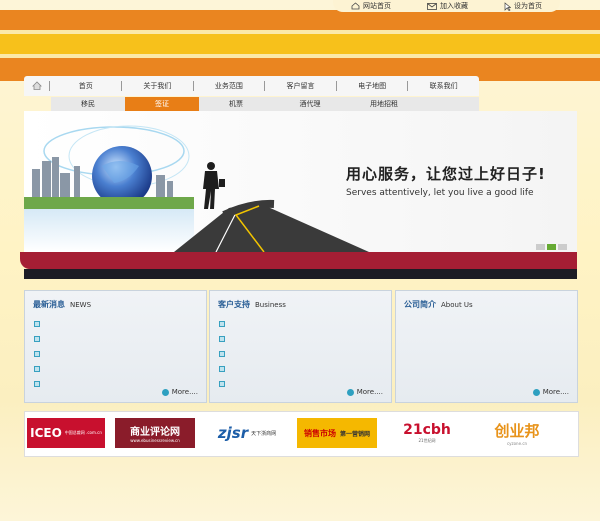 This screenshot has width=600, height=521. I want to click on subnav-item-wine-agency: 酒代理, so click(310, 104).